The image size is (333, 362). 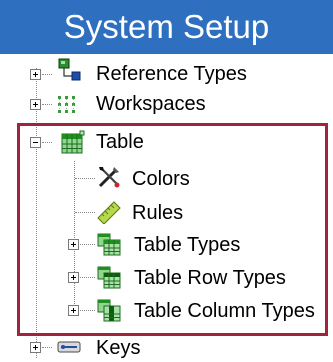 I want to click on expand-workspaces-button, so click(x=35, y=104).